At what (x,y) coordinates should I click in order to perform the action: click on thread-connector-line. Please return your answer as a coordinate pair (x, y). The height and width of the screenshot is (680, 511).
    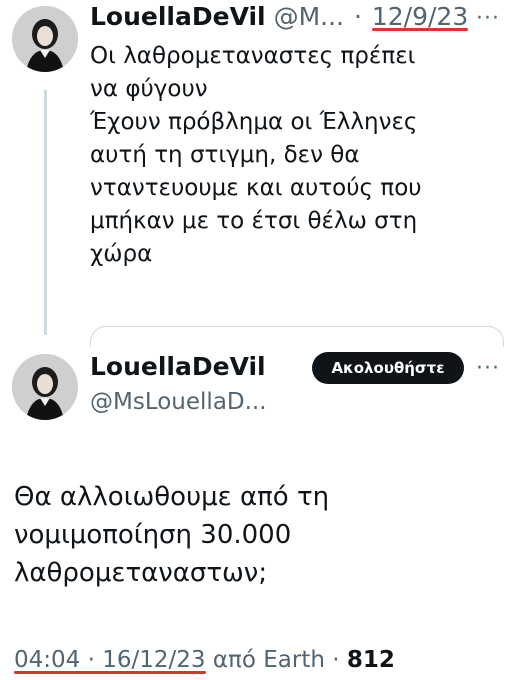
    Looking at the image, I should click on (45, 212).